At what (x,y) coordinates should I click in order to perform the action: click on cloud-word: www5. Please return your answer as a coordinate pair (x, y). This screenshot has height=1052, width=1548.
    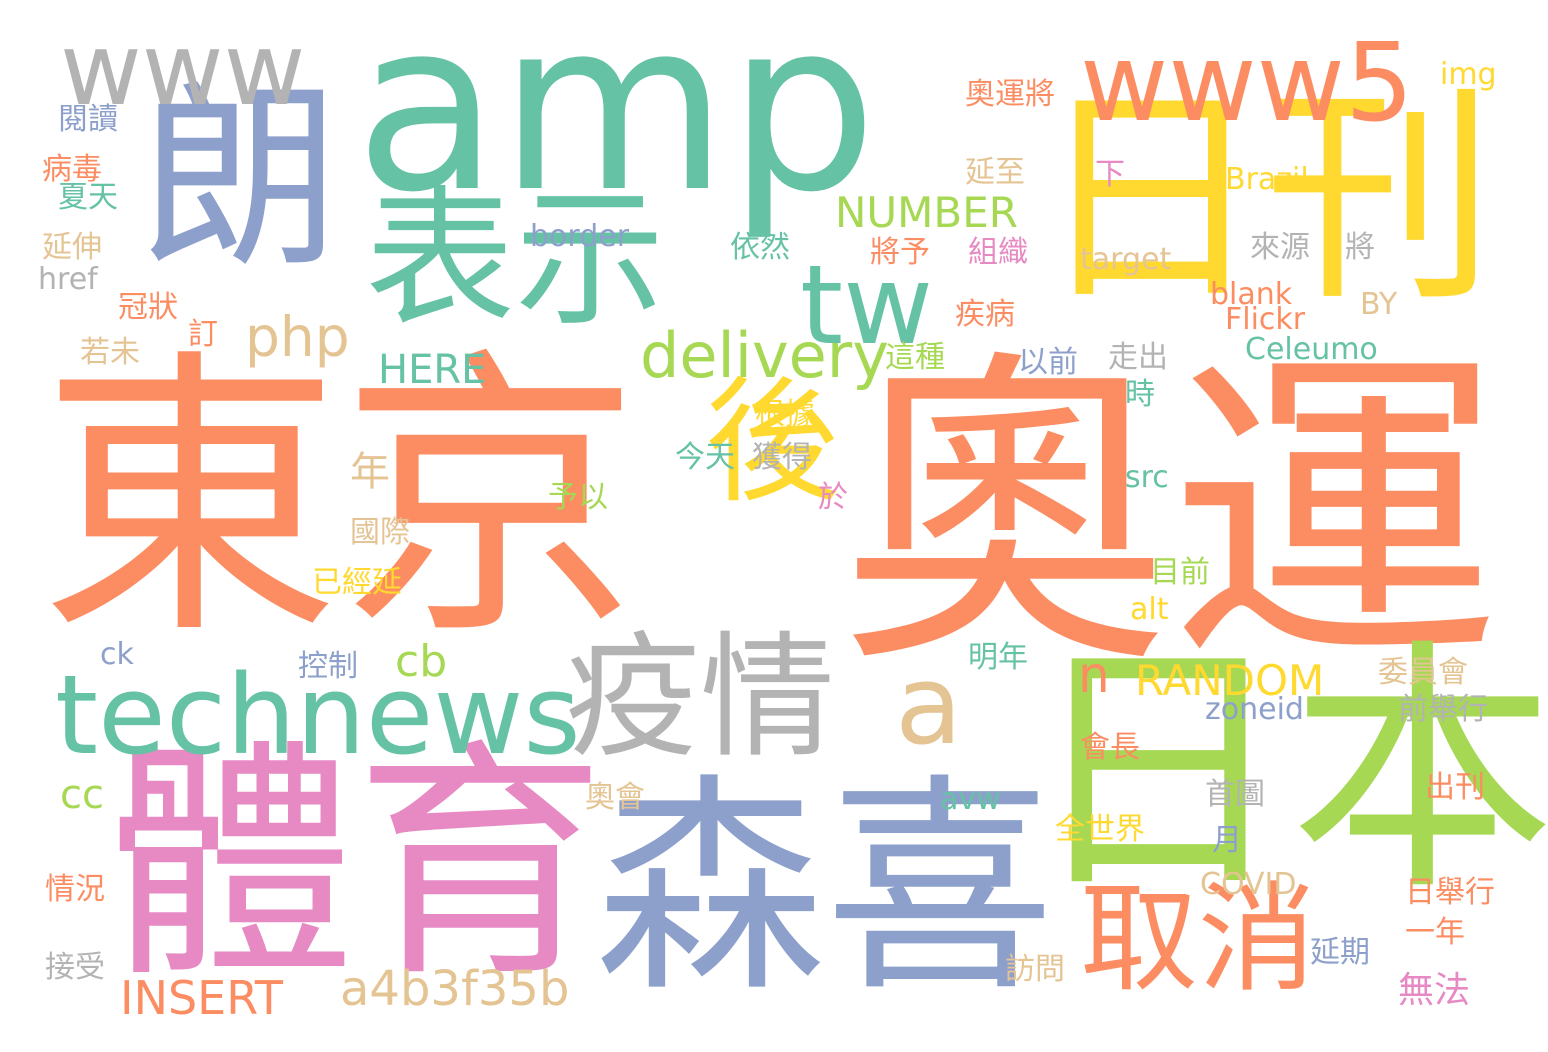
    Looking at the image, I should click on (1247, 83).